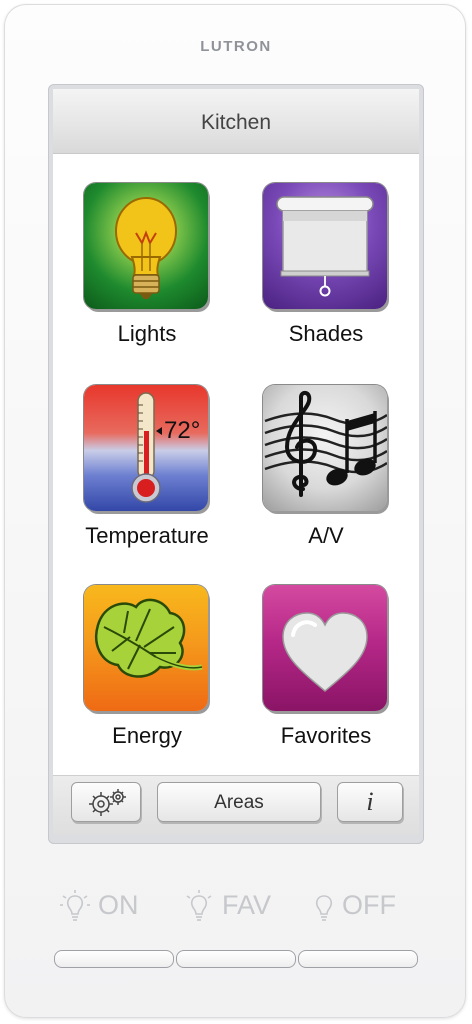 Image resolution: width=472 pixels, height=1024 pixels. I want to click on tile-energy: Energy, so click(147, 680).